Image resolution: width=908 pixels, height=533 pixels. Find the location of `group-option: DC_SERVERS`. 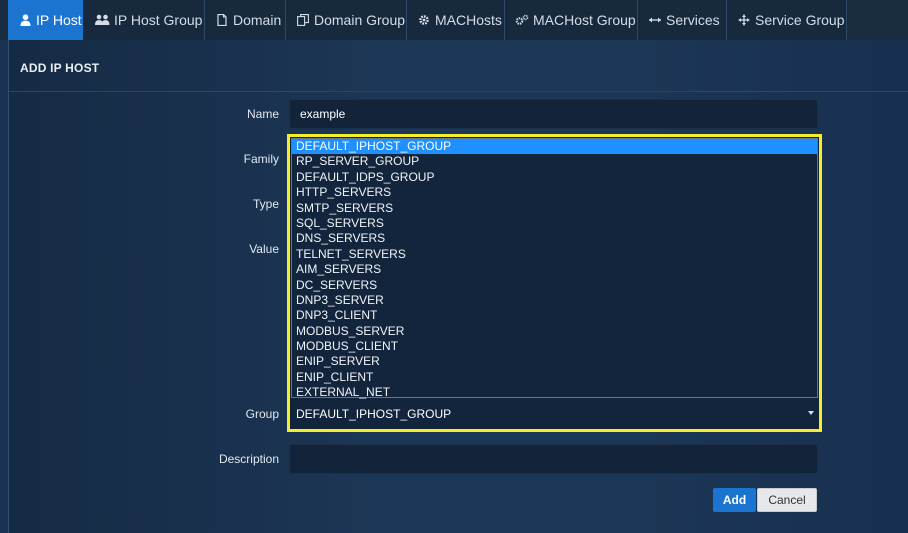

group-option: DC_SERVERS is located at coordinates (554, 285).